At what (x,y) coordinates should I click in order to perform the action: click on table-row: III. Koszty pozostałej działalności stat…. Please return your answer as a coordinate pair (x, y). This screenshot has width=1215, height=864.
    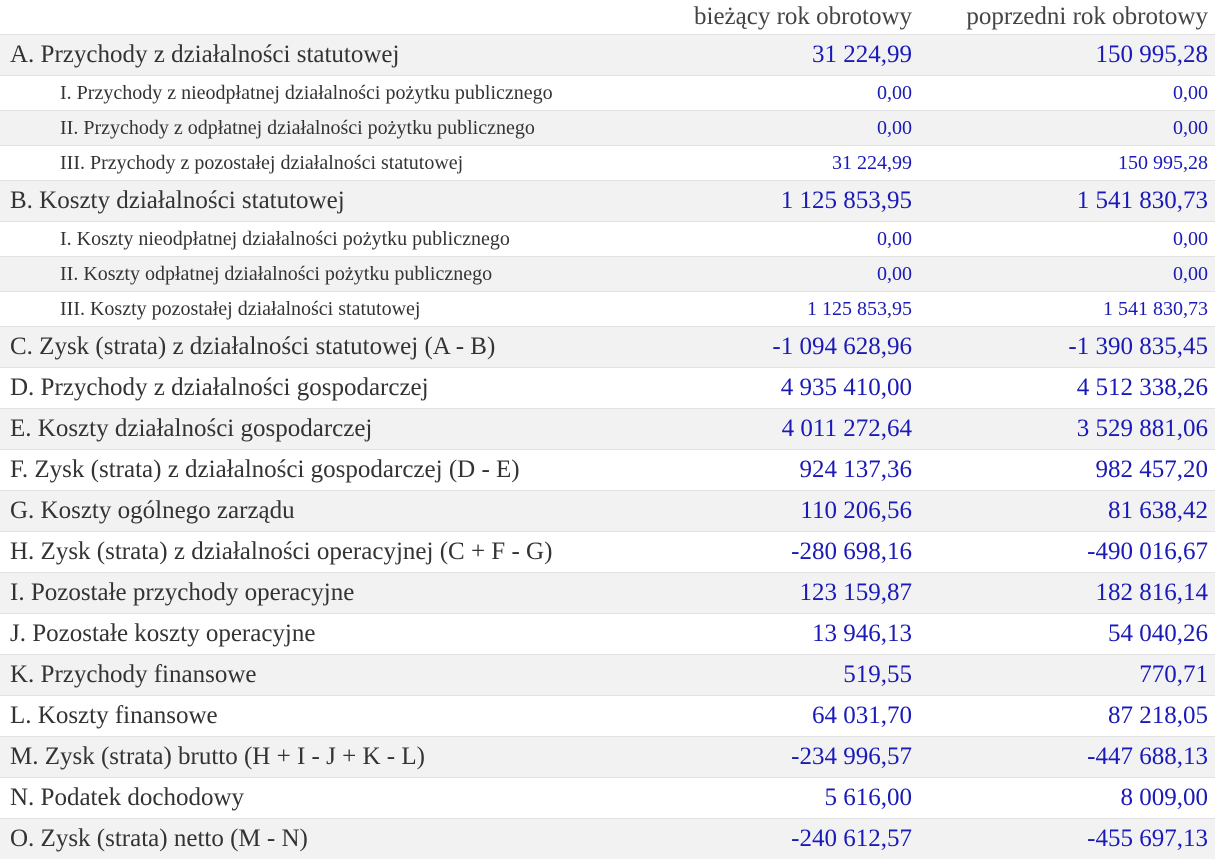
    Looking at the image, I should click on (607, 309).